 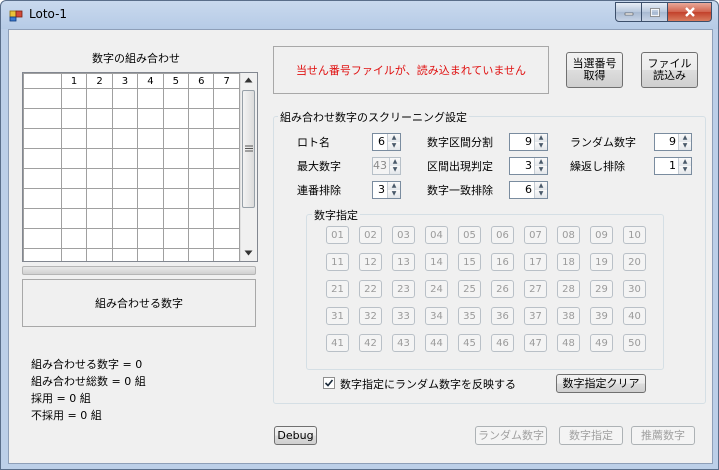 What do you see at coordinates (522, 142) in the screenshot?
I see `interval-split-value: 9` at bounding box center [522, 142].